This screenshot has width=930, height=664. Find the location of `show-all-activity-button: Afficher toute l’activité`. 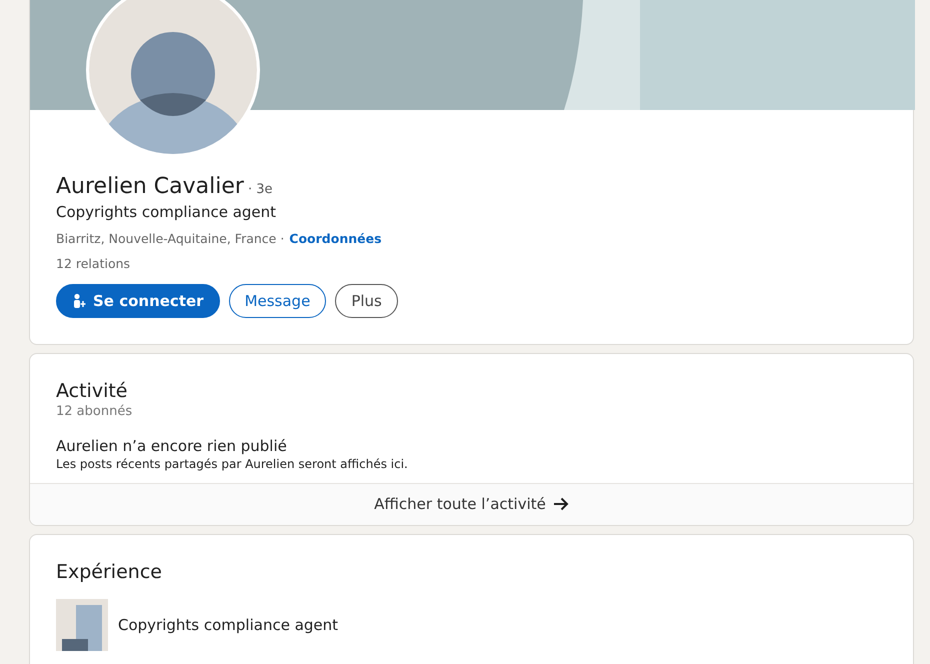

show-all-activity-button: Afficher toute l’activité is located at coordinates (471, 504).